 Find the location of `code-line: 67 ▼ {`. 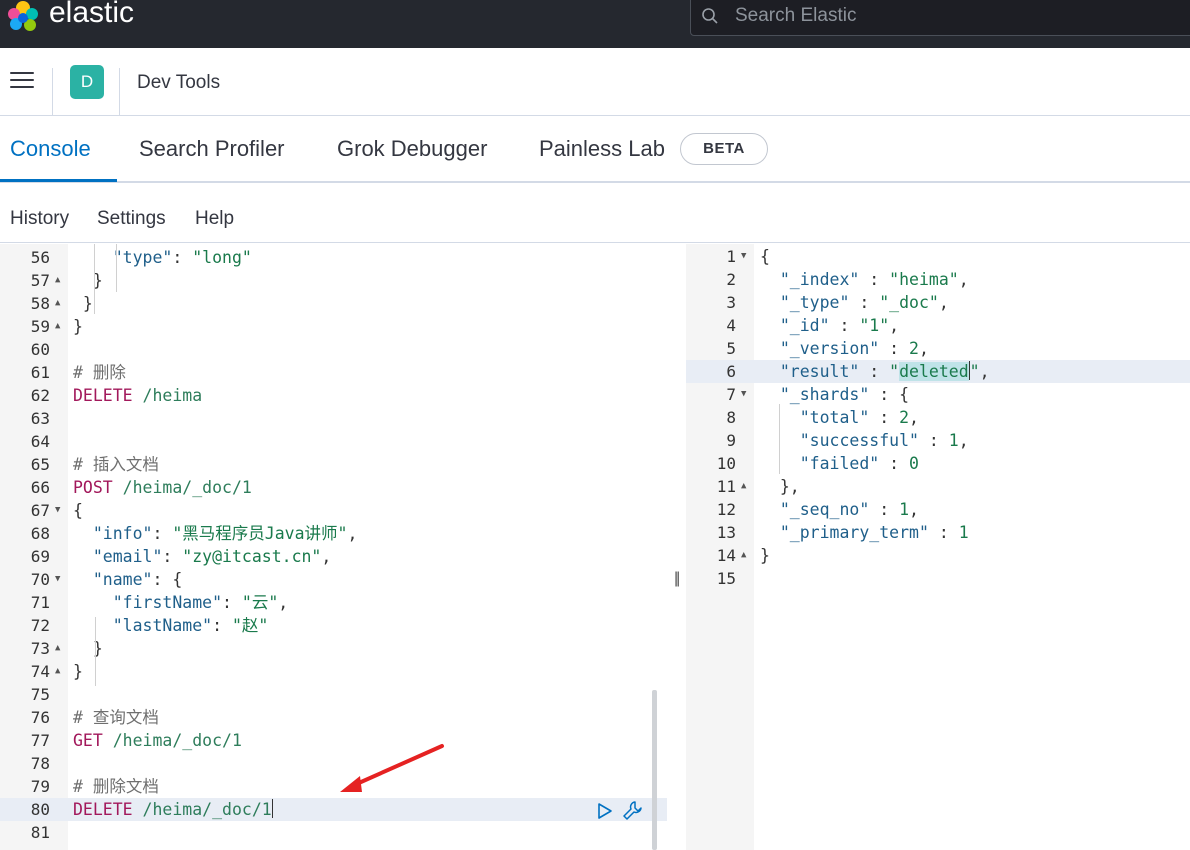

code-line: 67 ▼ { is located at coordinates (333, 510).